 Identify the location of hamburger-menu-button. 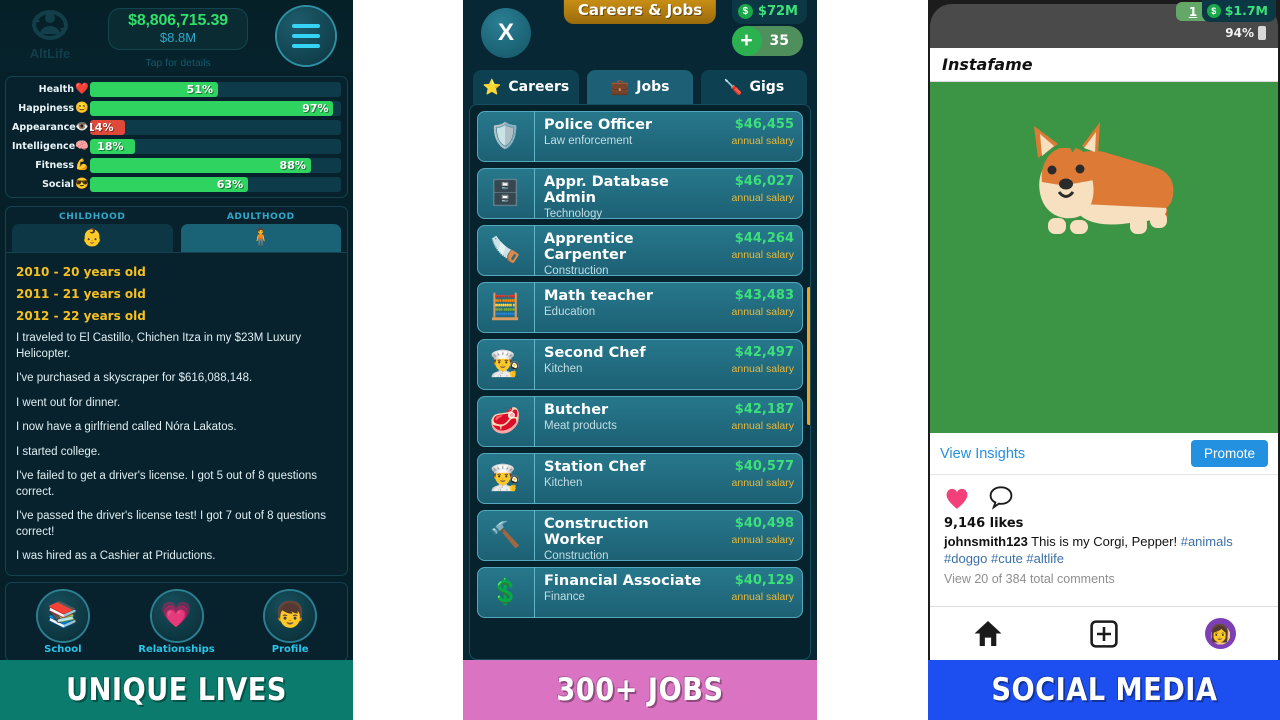
(306, 36).